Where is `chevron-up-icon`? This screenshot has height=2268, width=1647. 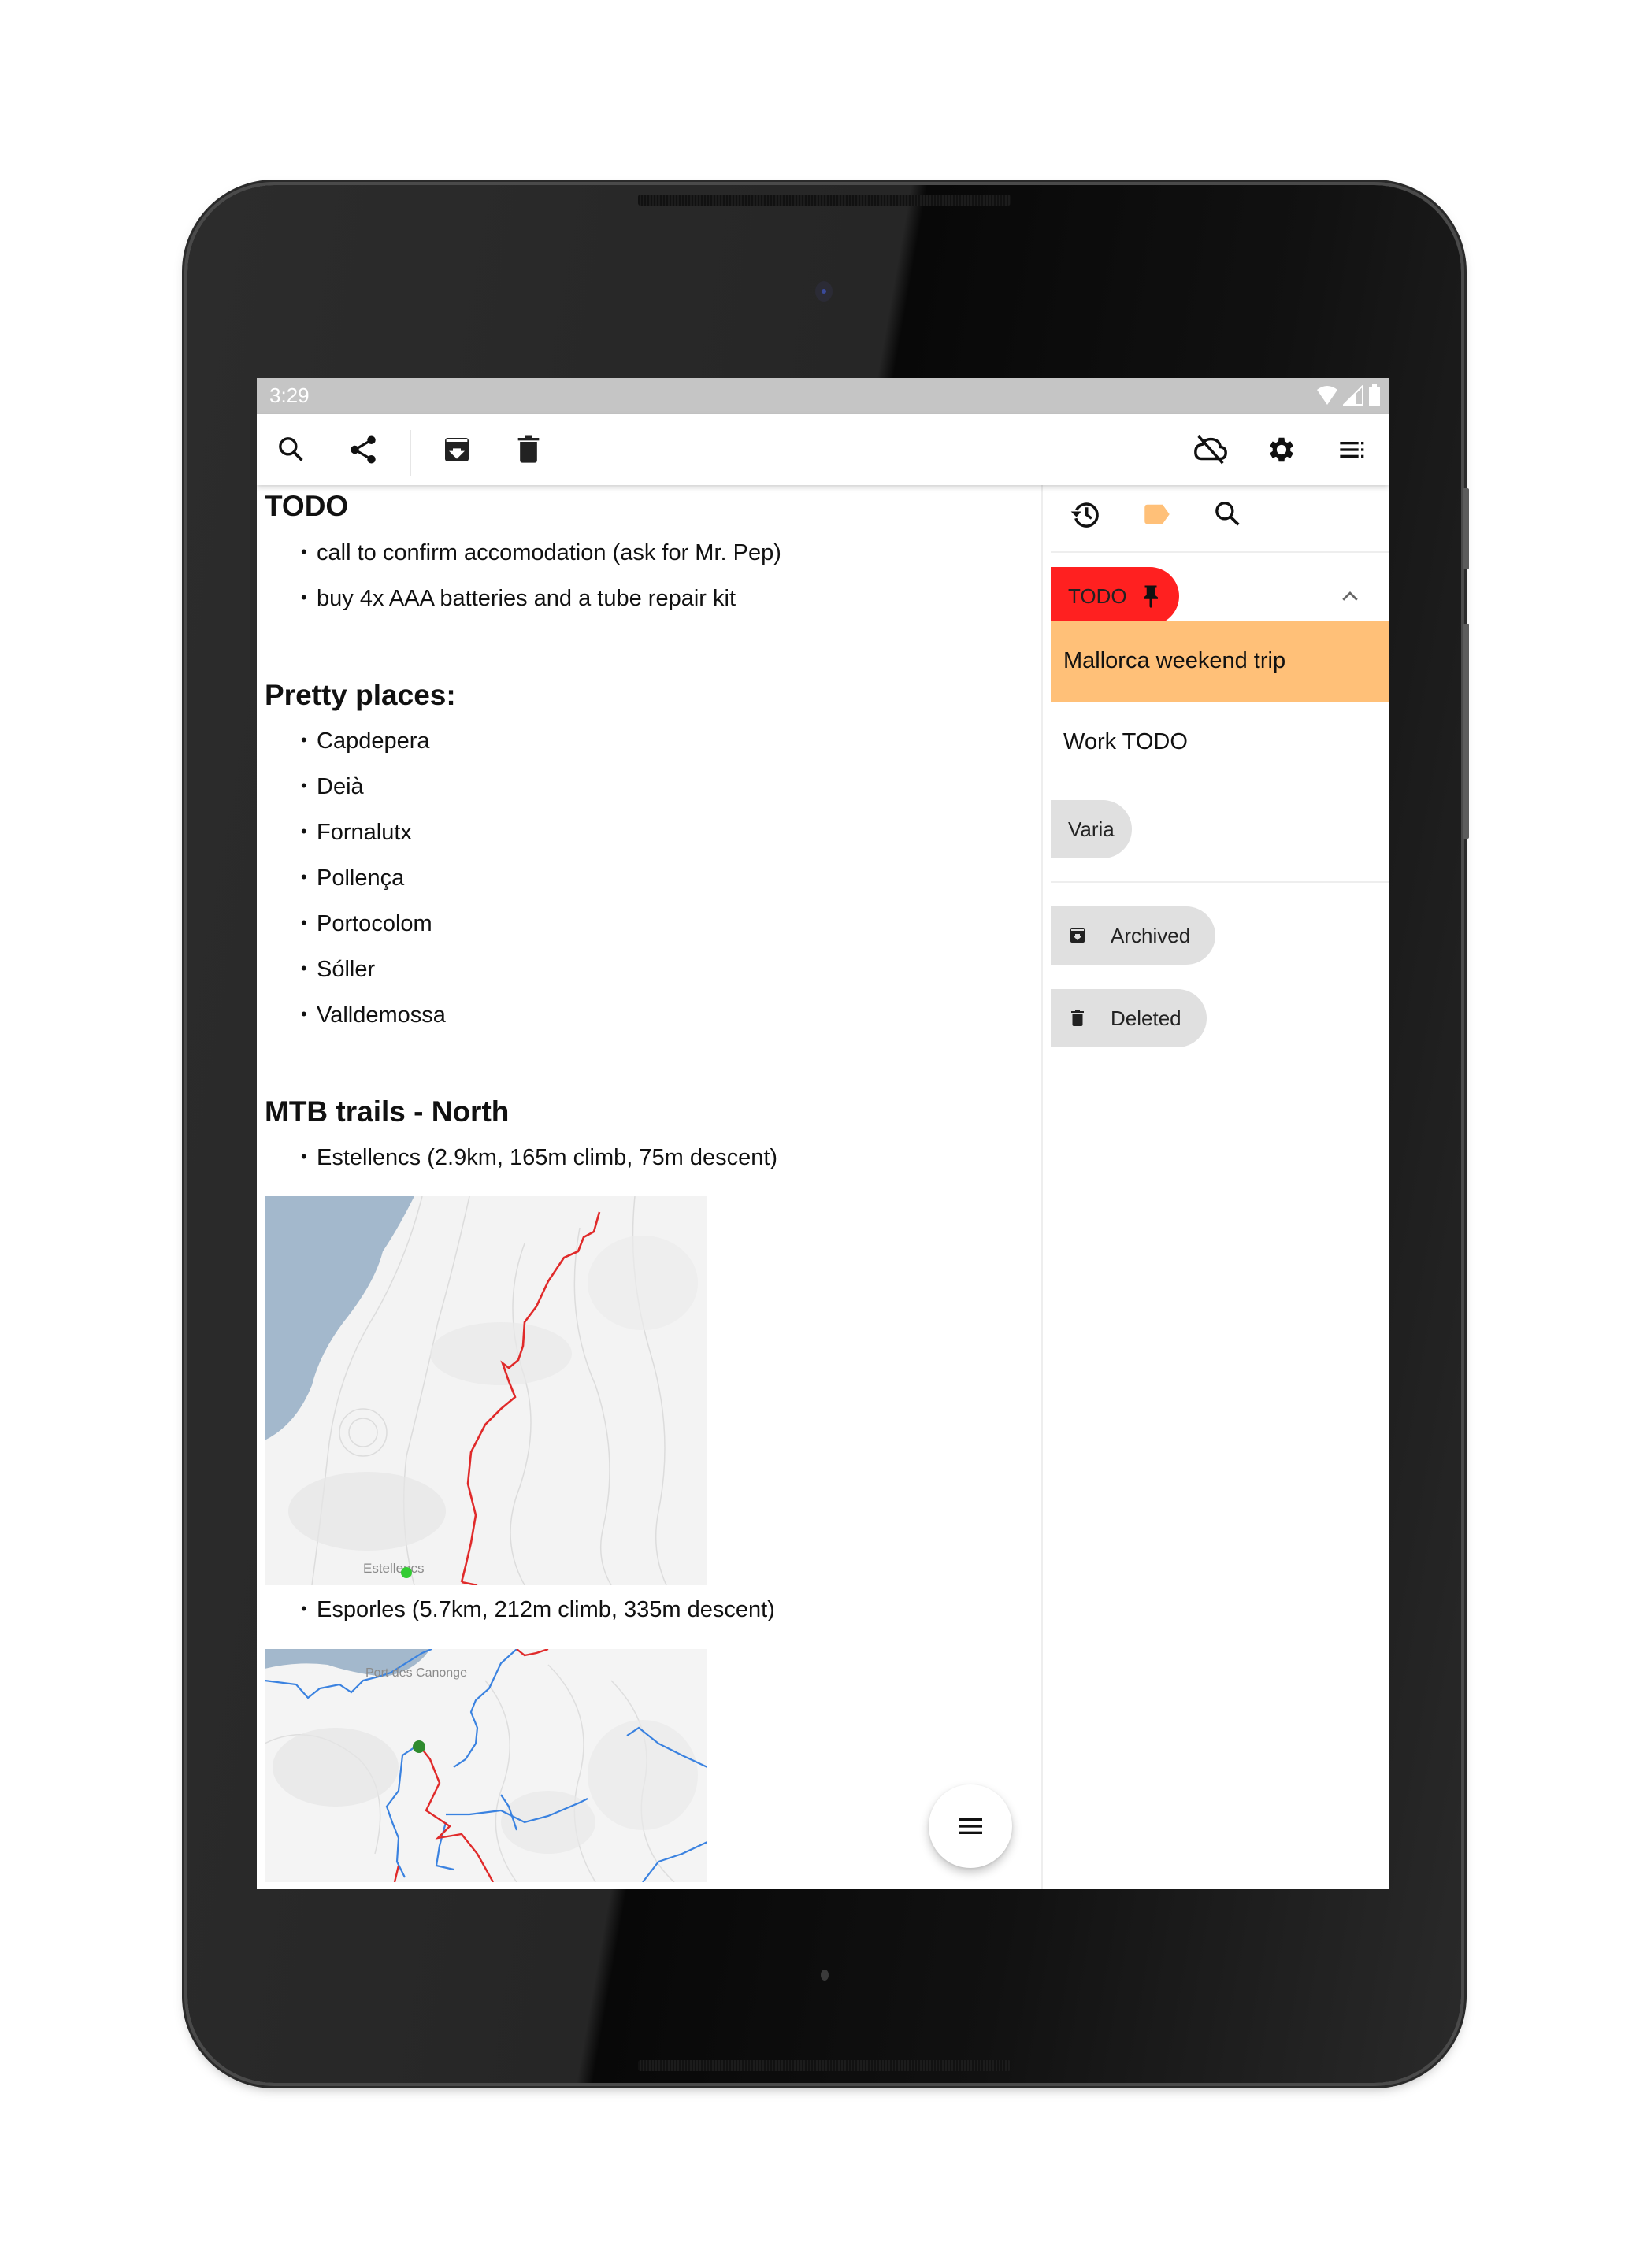
chevron-up-icon is located at coordinates (1350, 596).